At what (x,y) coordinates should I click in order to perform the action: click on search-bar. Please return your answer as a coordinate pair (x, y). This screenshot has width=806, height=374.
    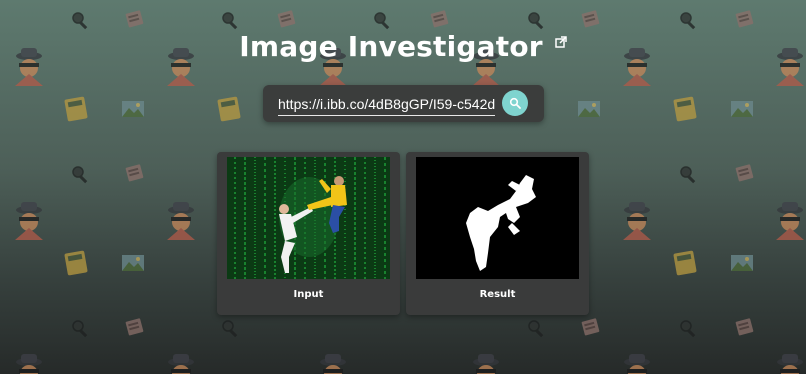
    Looking at the image, I should click on (403, 103).